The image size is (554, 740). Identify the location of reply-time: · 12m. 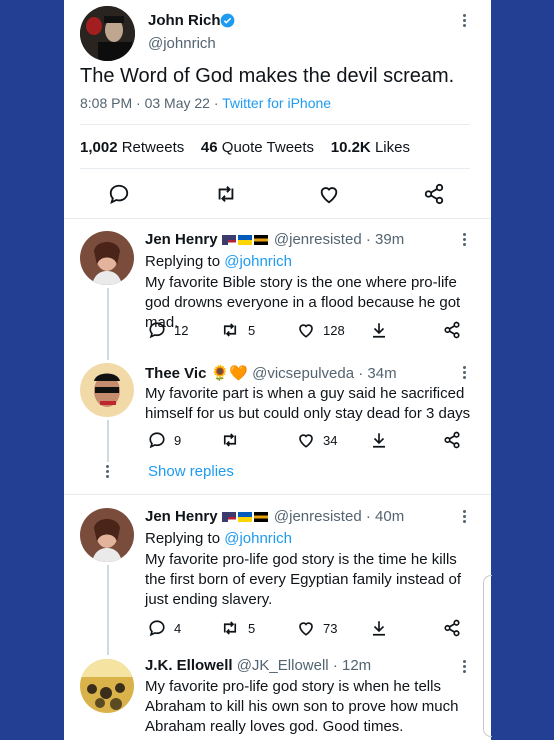
(352, 665).